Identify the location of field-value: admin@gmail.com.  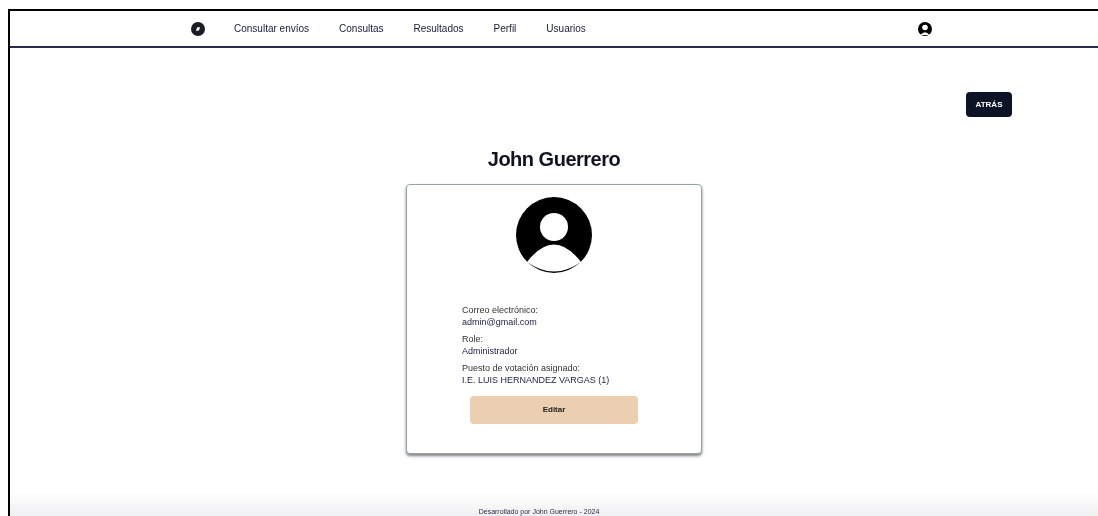
(500, 322).